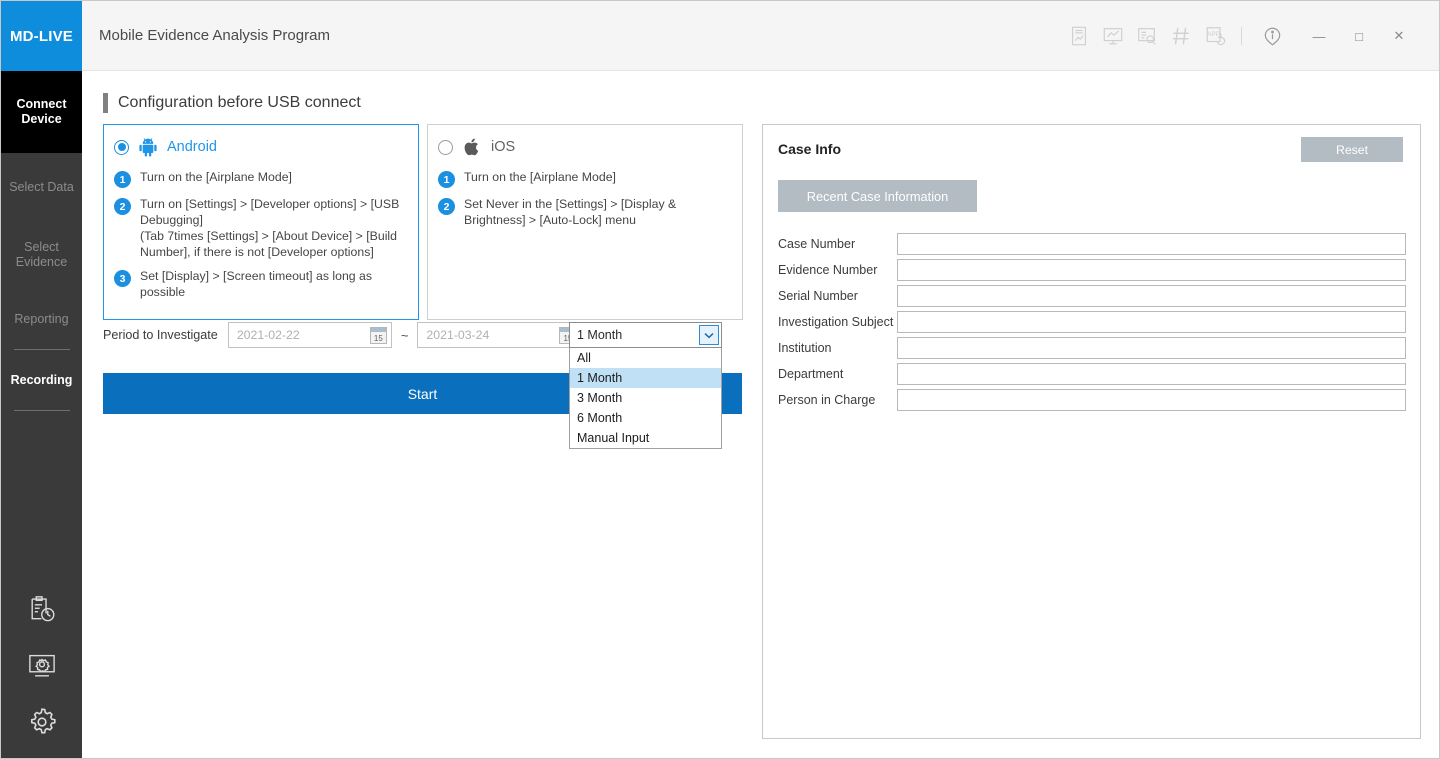  I want to click on titlebar-divider, so click(1241, 36).